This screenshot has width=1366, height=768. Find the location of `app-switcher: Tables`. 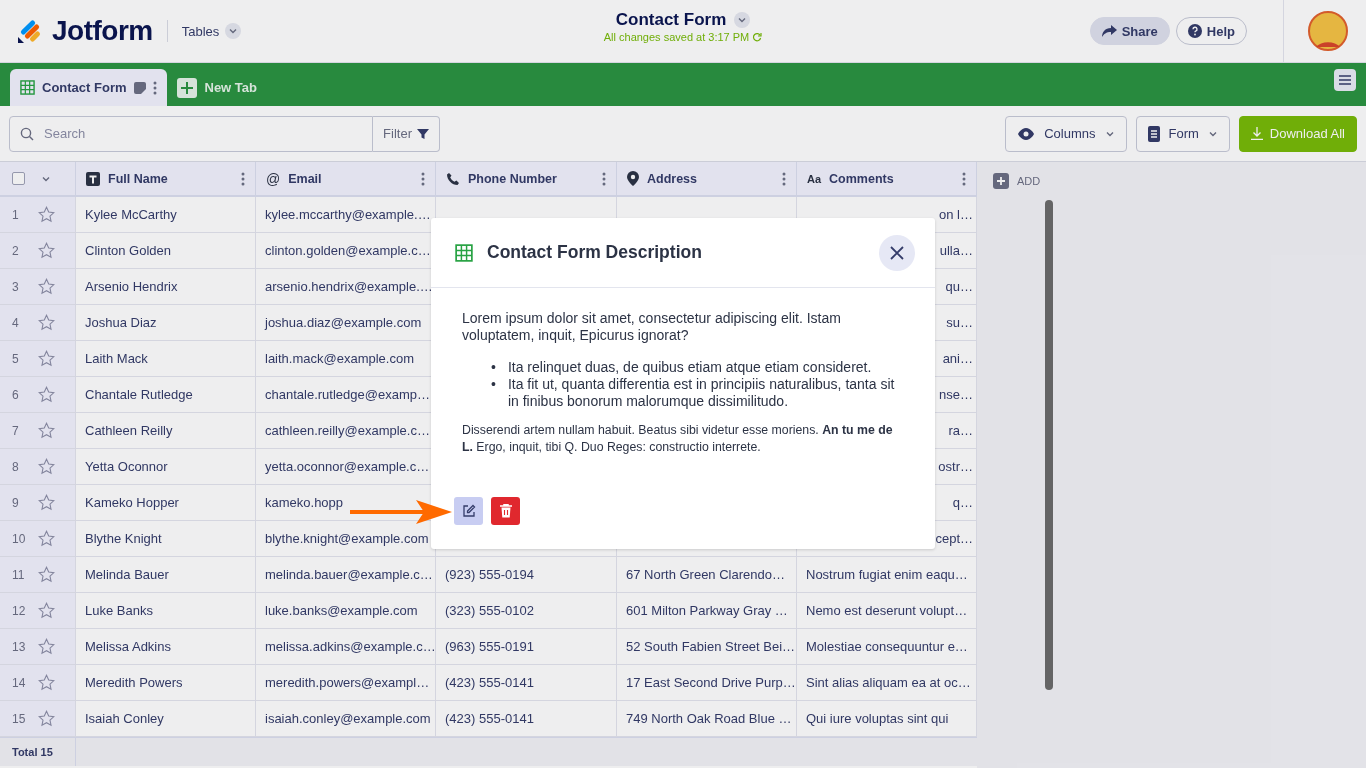

app-switcher: Tables is located at coordinates (211, 31).